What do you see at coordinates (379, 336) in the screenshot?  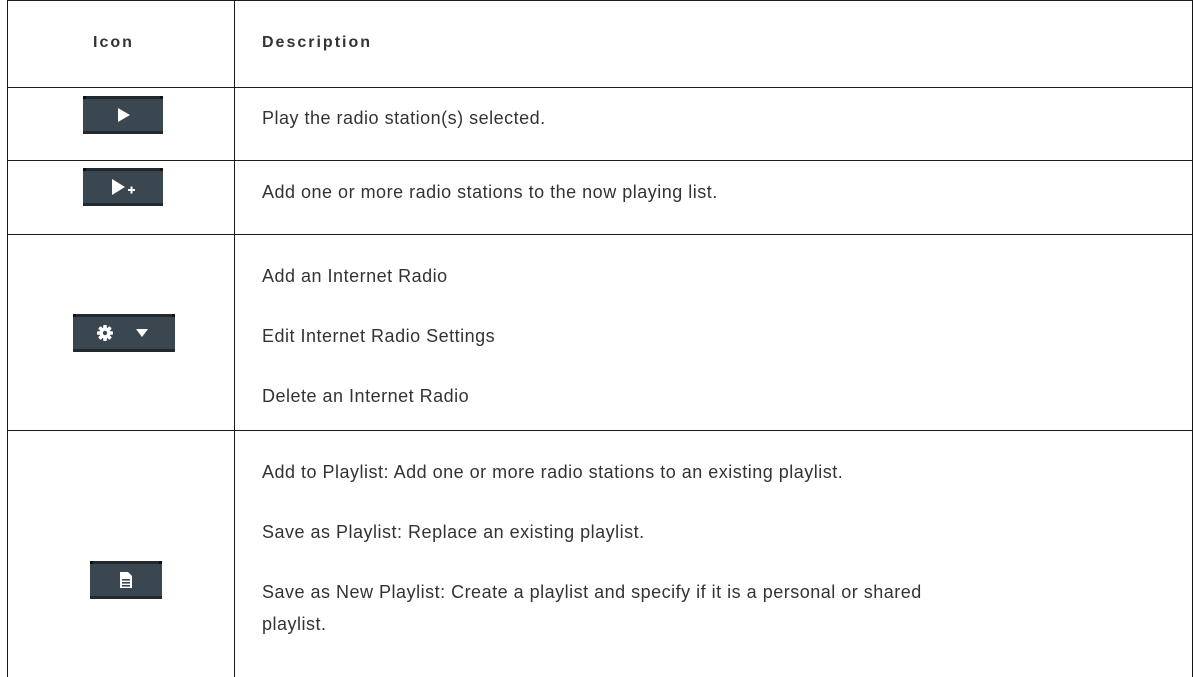 I see `row-3-line-2: Edit Internet Radio Settings` at bounding box center [379, 336].